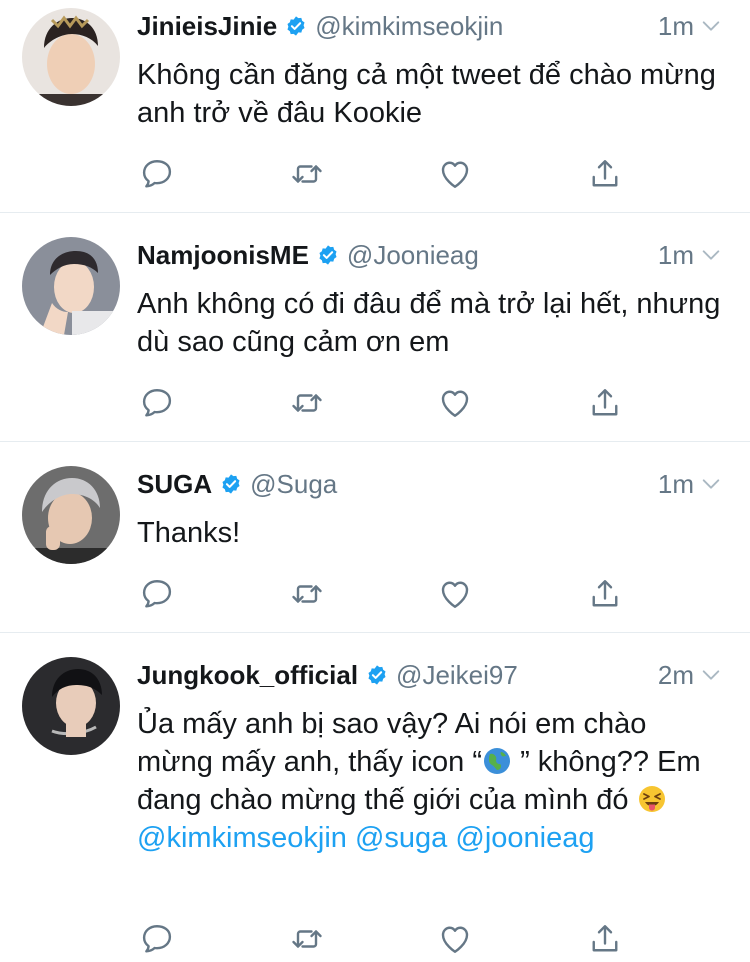  What do you see at coordinates (401, 838) in the screenshot?
I see `mention-link: @suga` at bounding box center [401, 838].